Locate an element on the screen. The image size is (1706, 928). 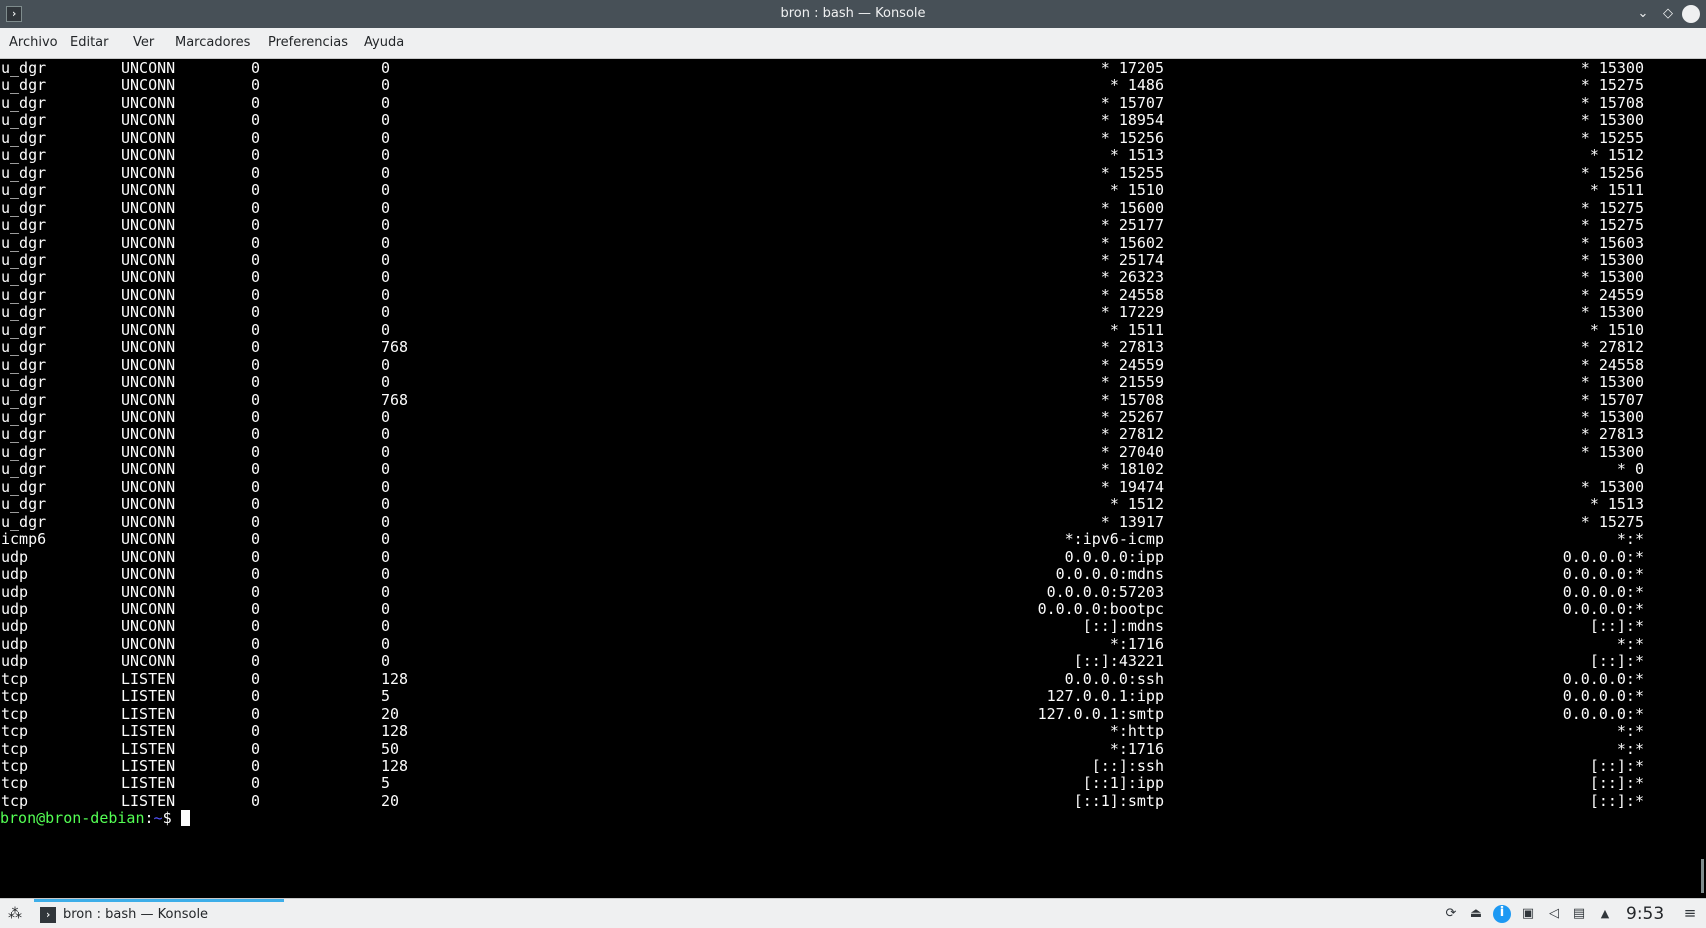
task-konsole: › bron : bash — Konsole is located at coordinates (159, 913).